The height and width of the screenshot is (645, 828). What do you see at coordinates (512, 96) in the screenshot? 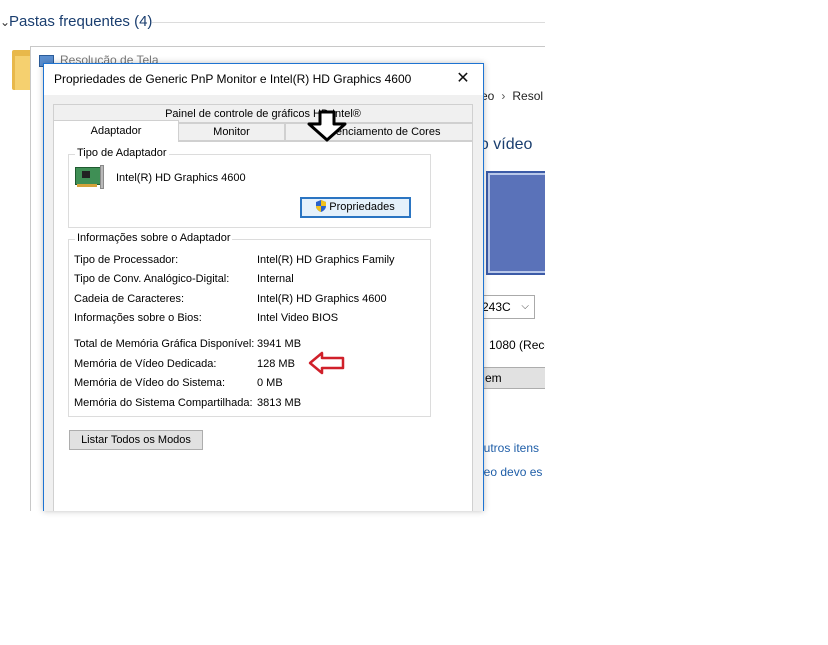
I see `breadcrumb: eo › Resol` at bounding box center [512, 96].